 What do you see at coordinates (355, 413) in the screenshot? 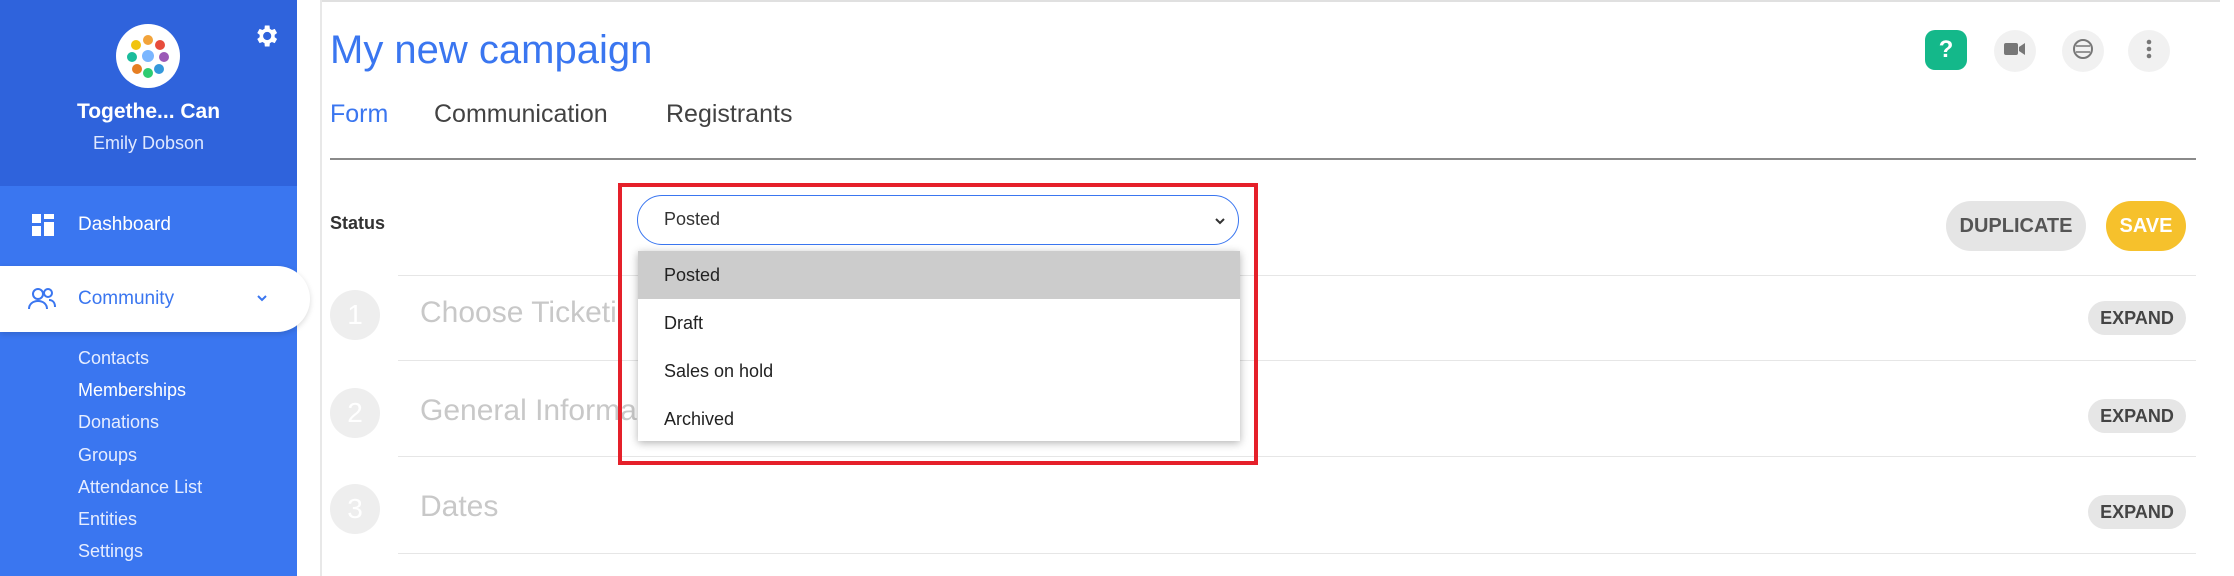
I see `step-number: 2` at bounding box center [355, 413].